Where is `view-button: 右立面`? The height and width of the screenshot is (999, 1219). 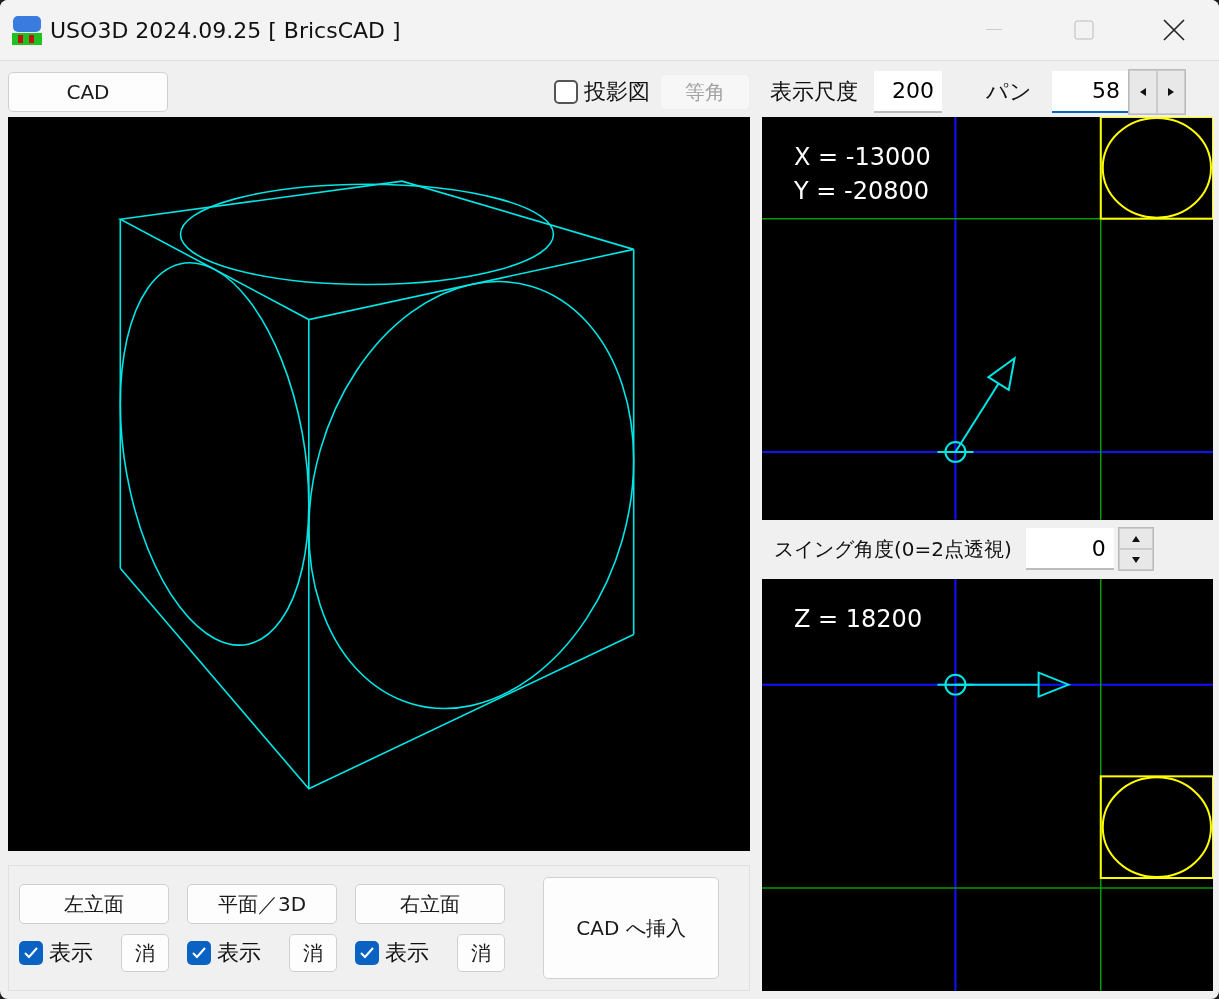 view-button: 右立面 is located at coordinates (430, 904).